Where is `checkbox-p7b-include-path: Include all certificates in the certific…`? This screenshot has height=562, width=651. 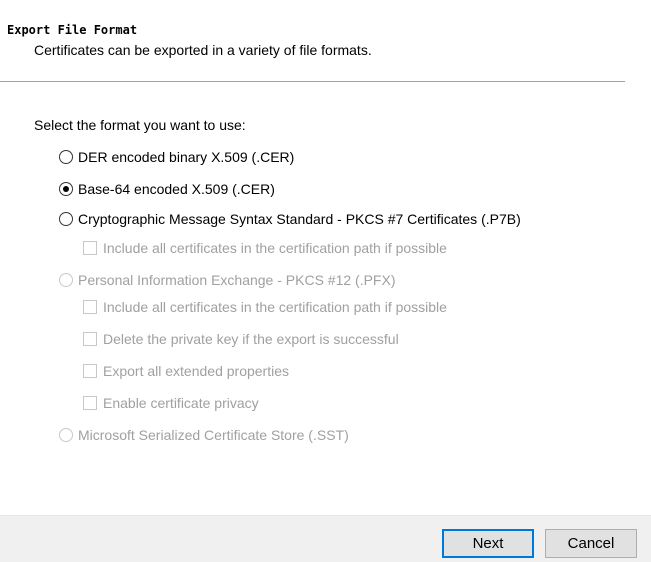 checkbox-p7b-include-path: Include all certificates in the certific… is located at coordinates (265, 248).